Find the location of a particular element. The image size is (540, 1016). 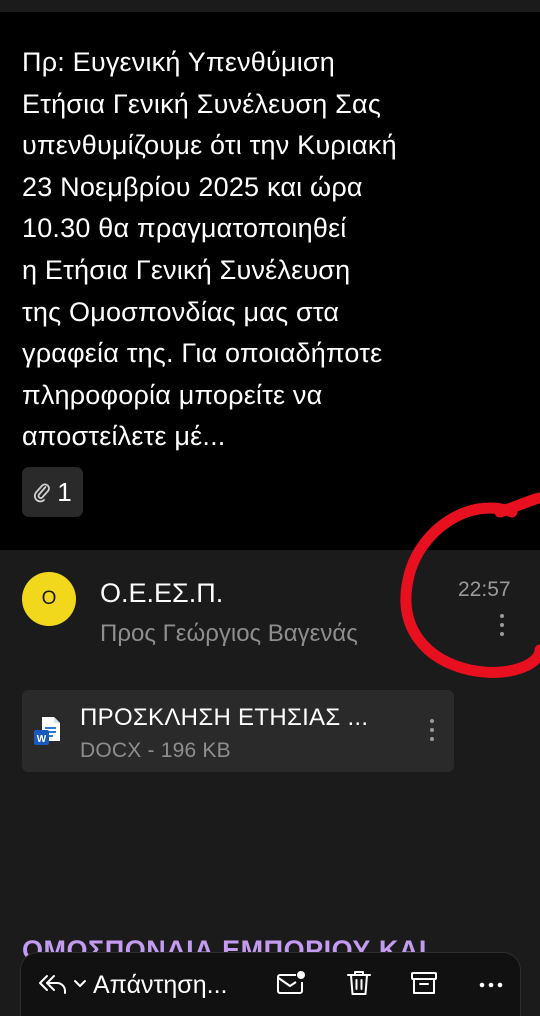

chevron-down-icon is located at coordinates (80, 985).